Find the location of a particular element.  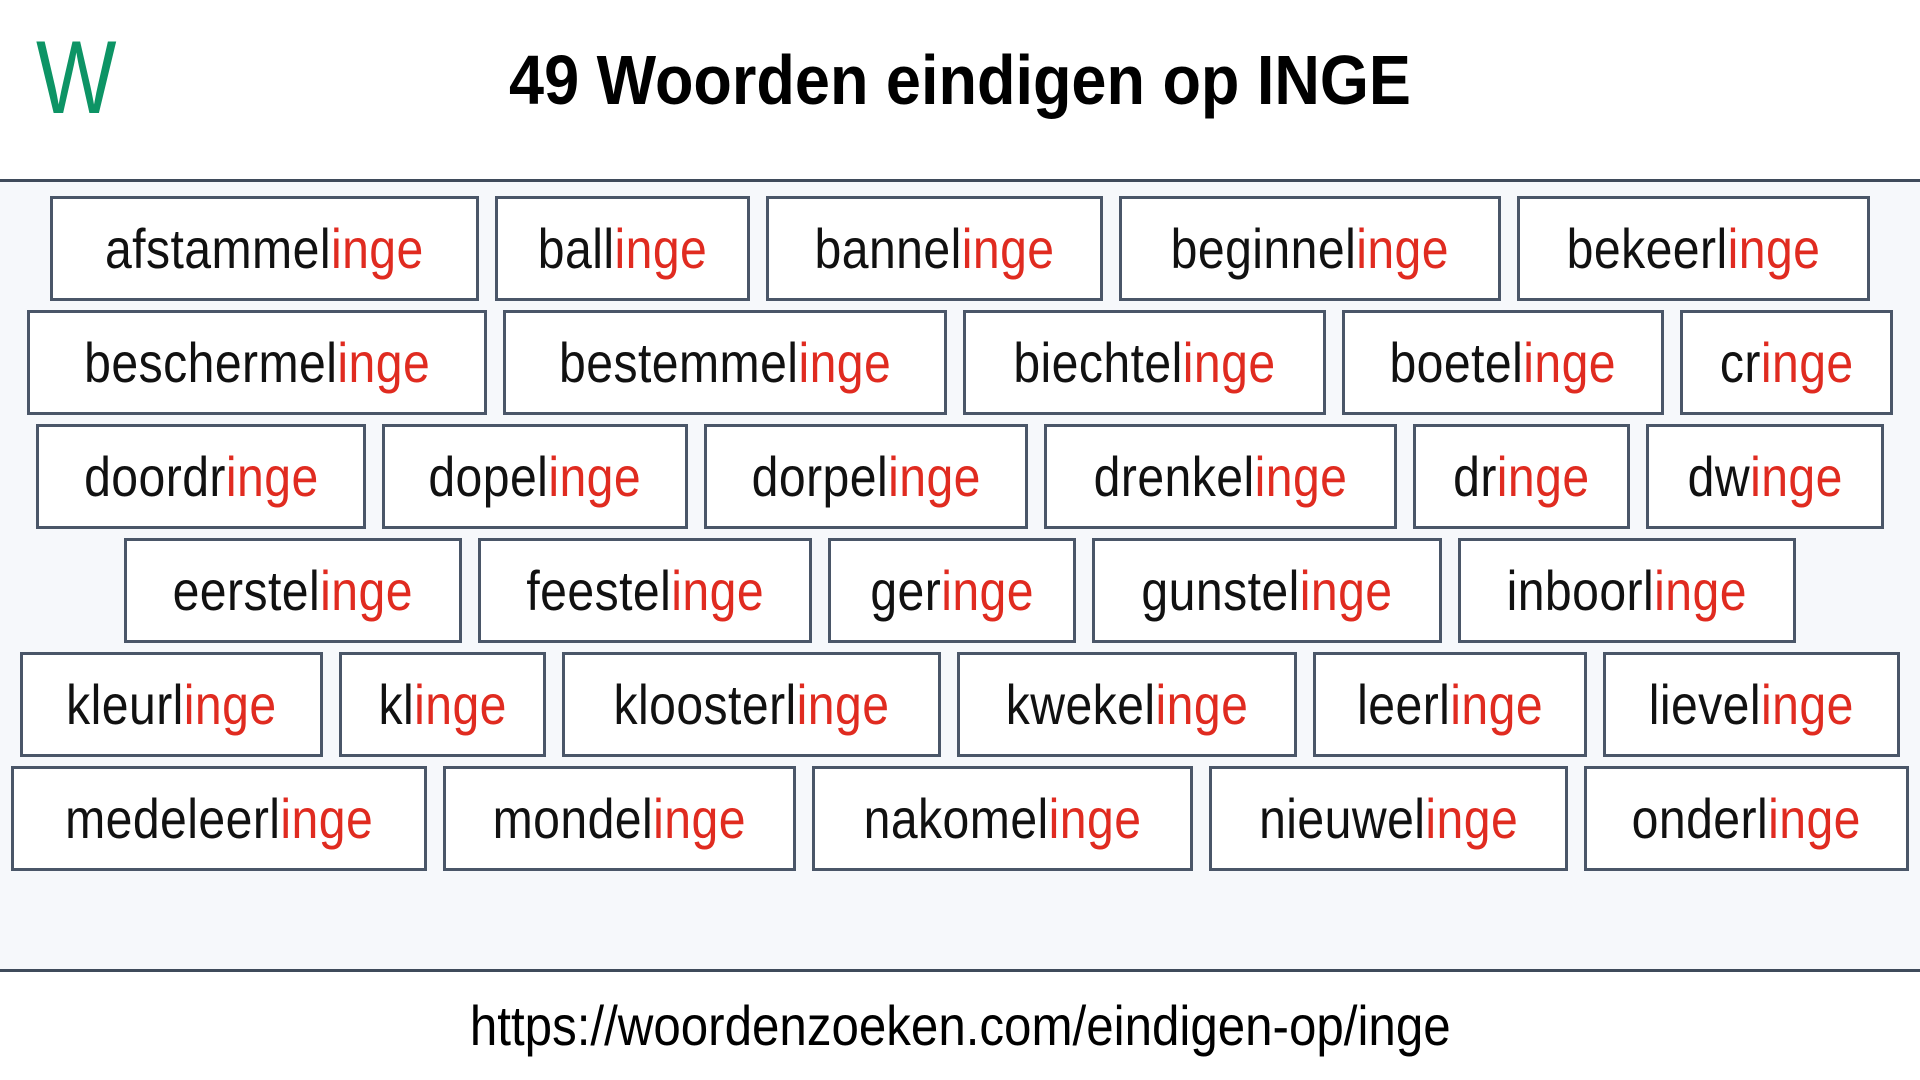

word-prefix: bestemmel is located at coordinates (679, 362).